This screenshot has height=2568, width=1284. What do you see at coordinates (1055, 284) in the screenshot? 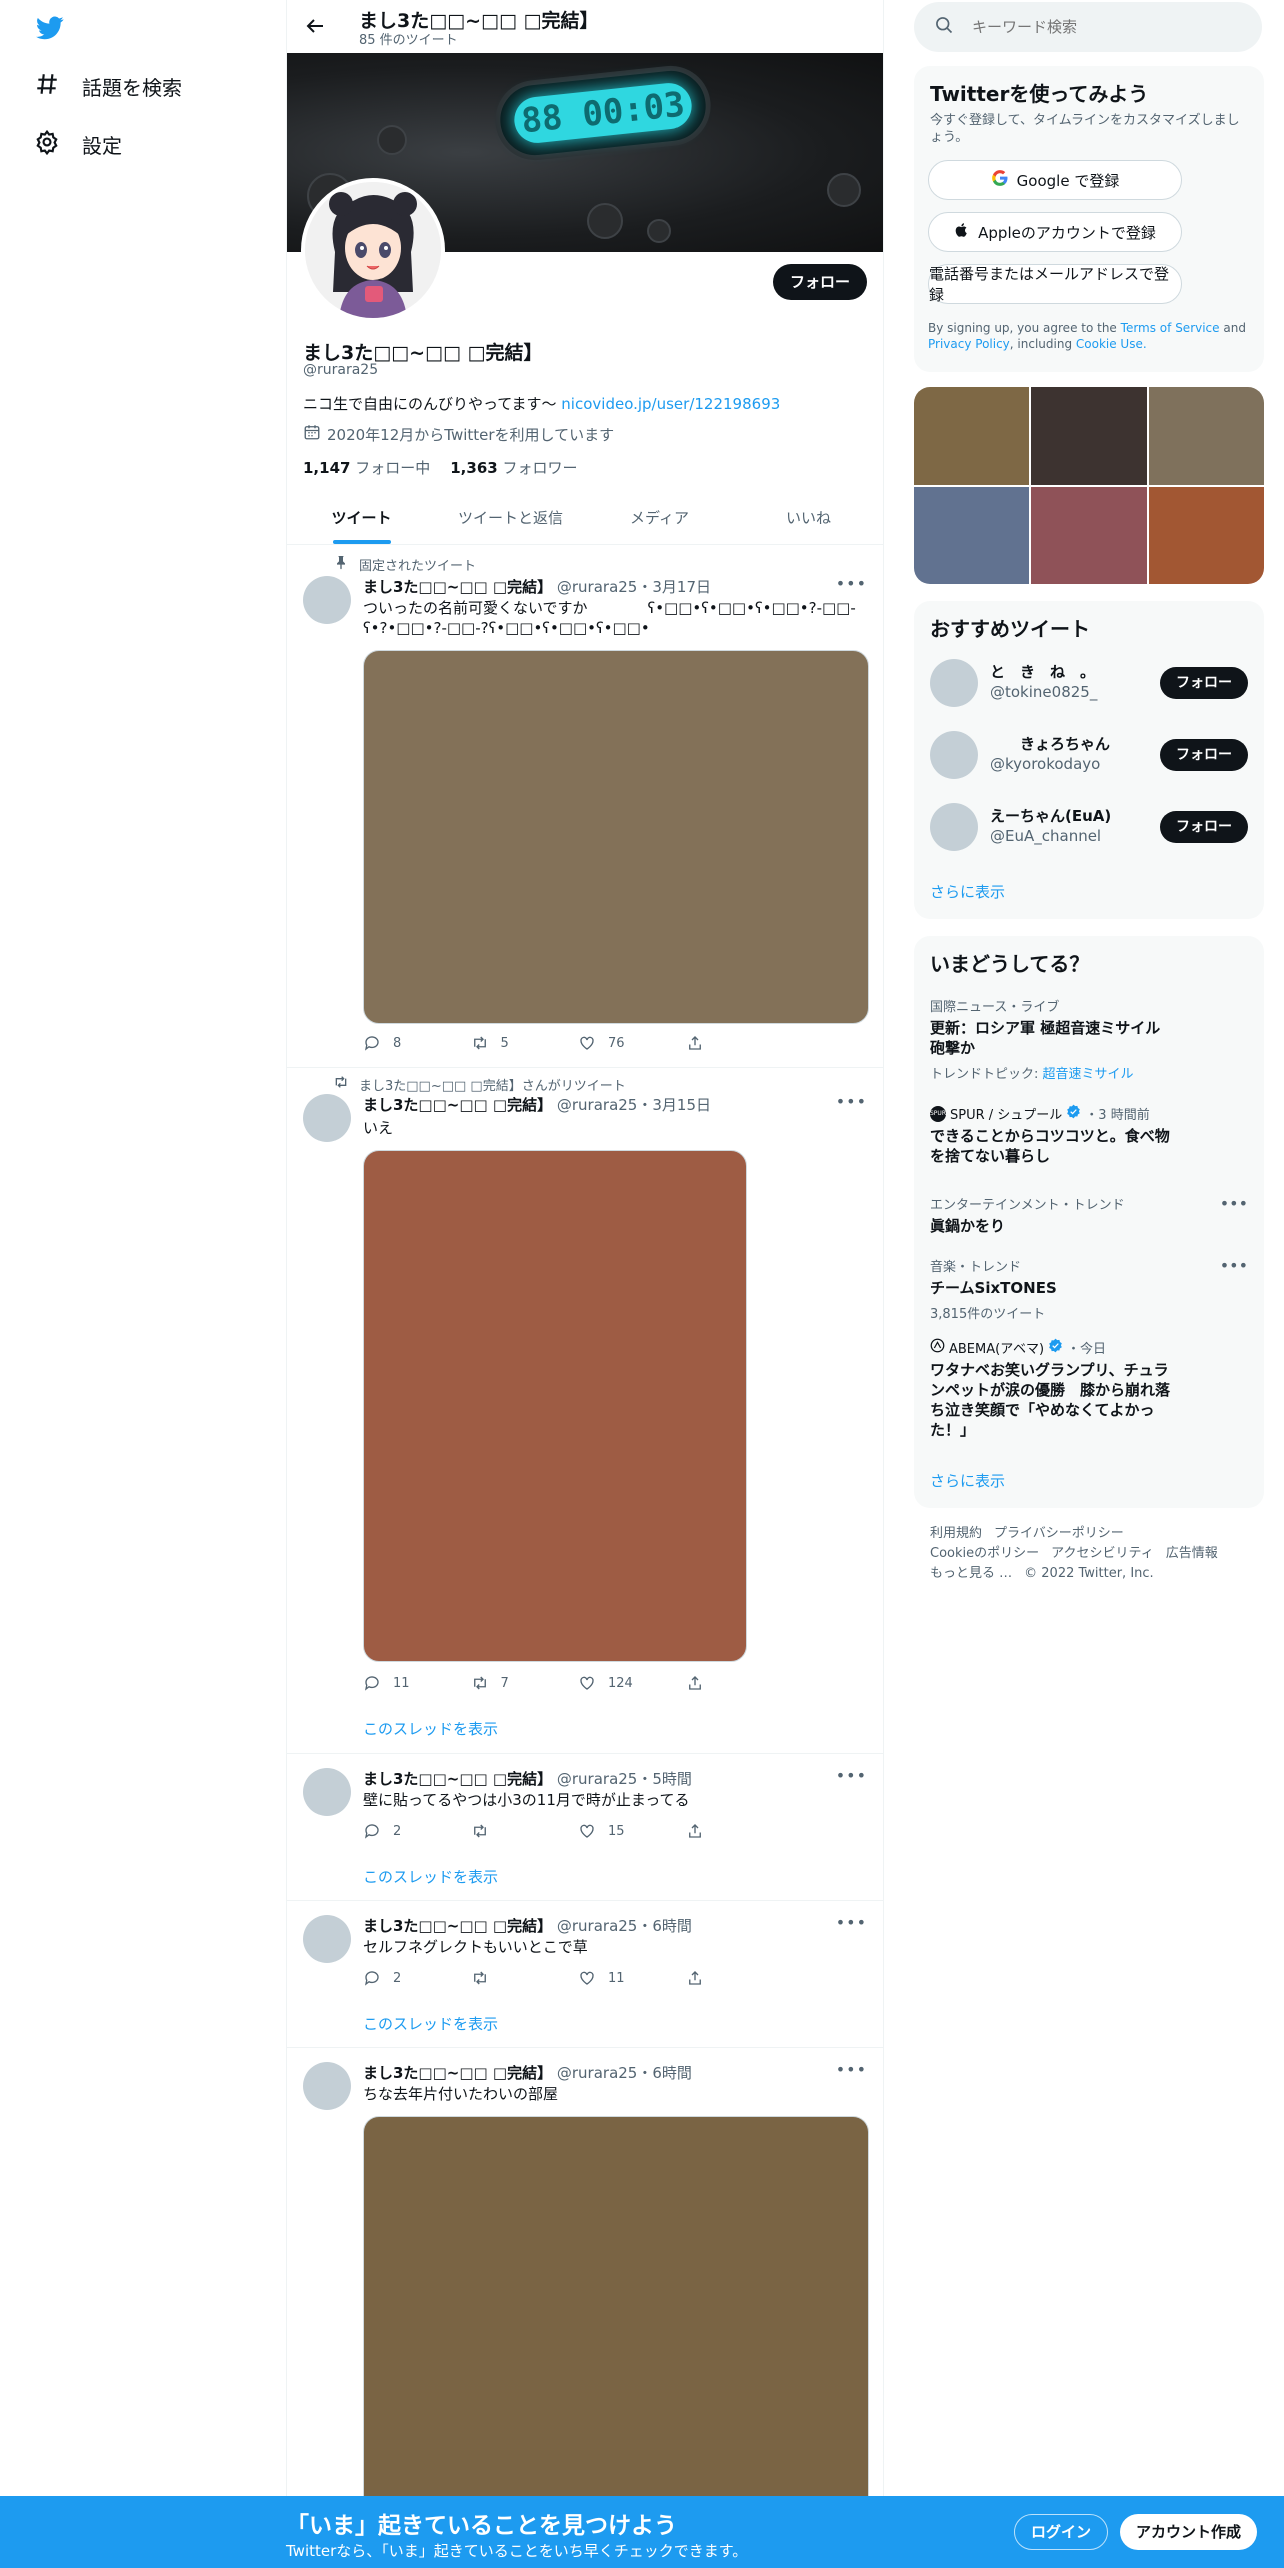
I see `phone-email-signup-button: 電話番号またはメールアドレスで登録` at bounding box center [1055, 284].